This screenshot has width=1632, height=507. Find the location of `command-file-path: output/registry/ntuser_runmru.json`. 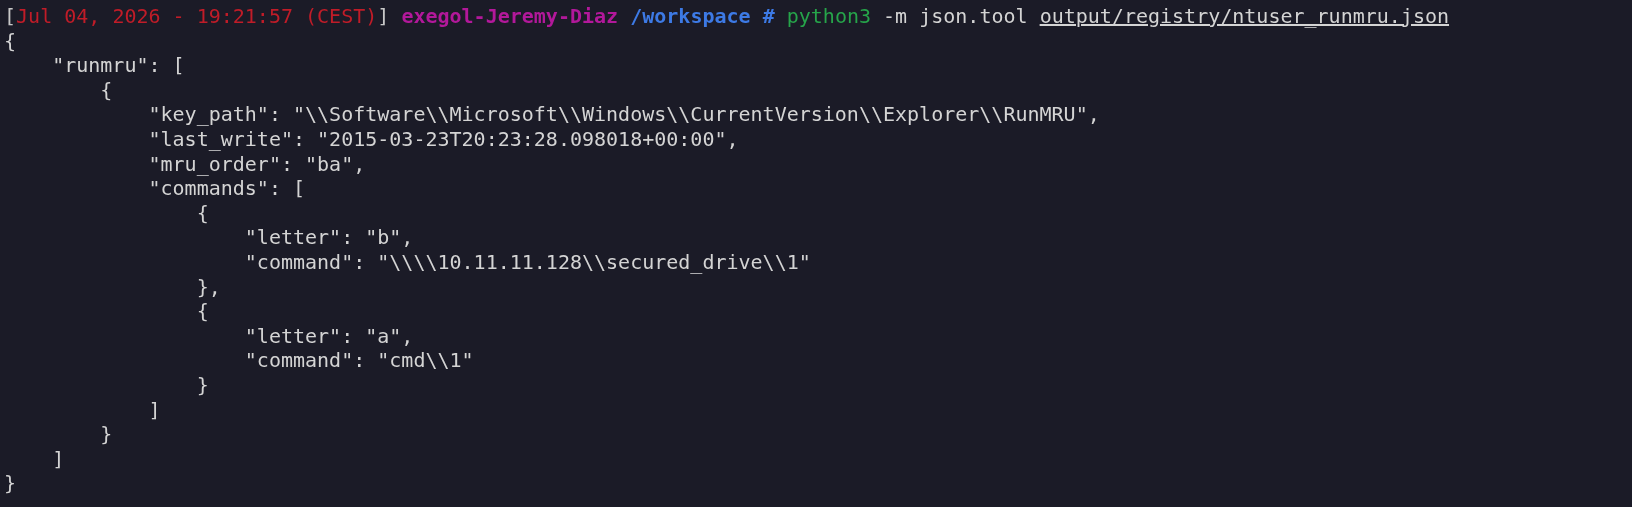

command-file-path: output/registry/ntuser_runmru.json is located at coordinates (1244, 16).